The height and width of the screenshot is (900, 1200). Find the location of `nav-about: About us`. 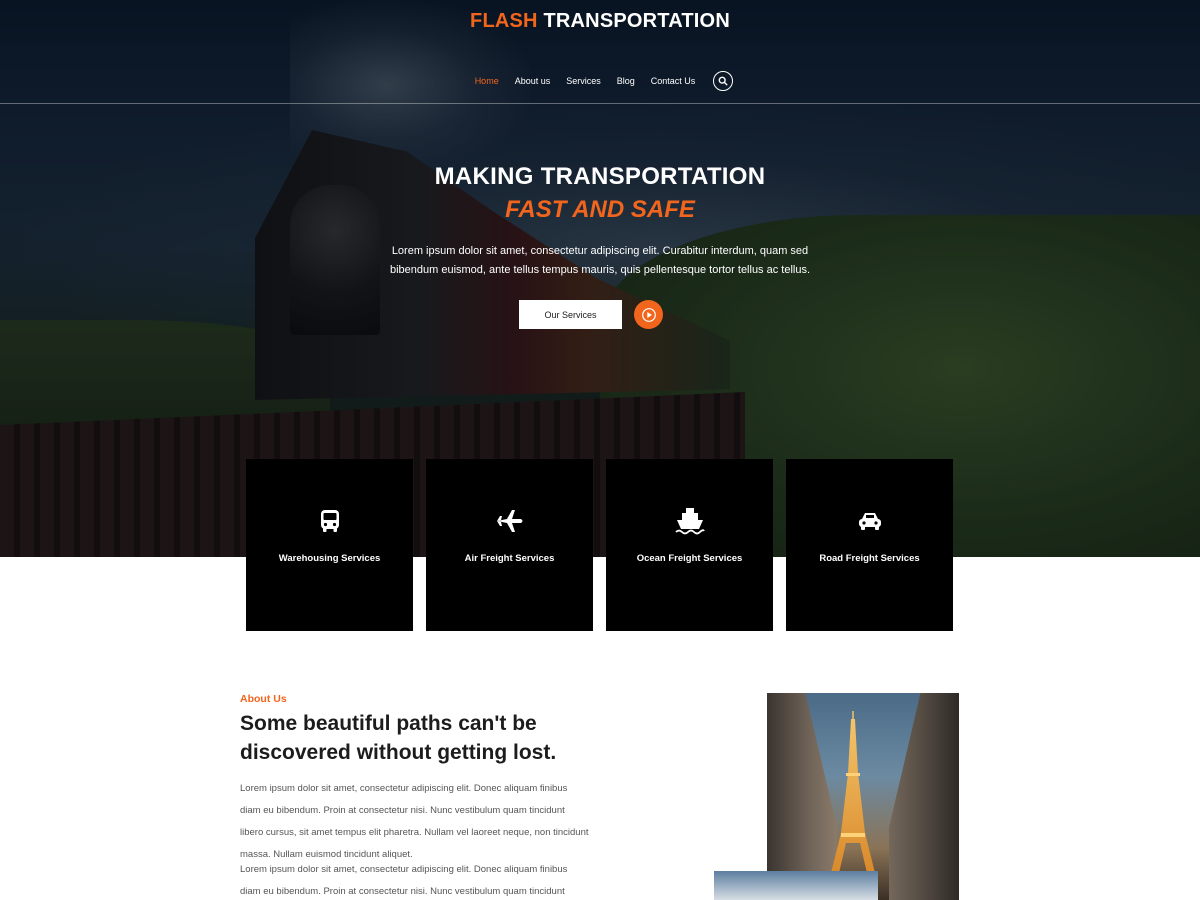

nav-about: About us is located at coordinates (533, 81).